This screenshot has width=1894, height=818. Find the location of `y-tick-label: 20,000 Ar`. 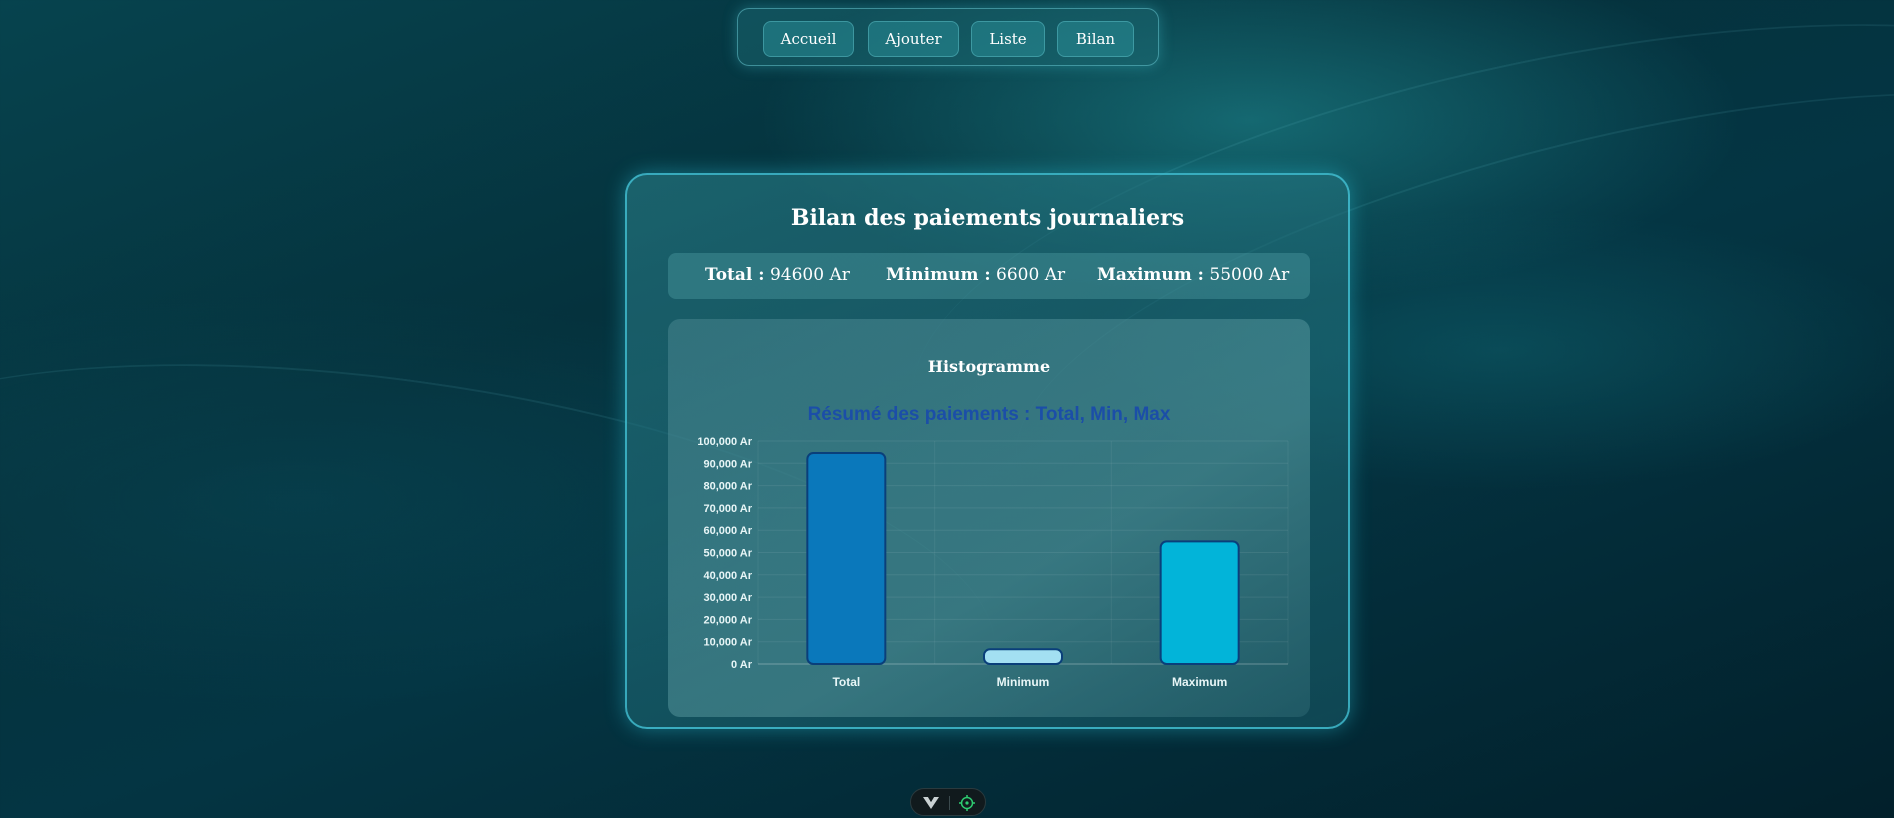

y-tick-label: 20,000 Ar is located at coordinates (727, 620).